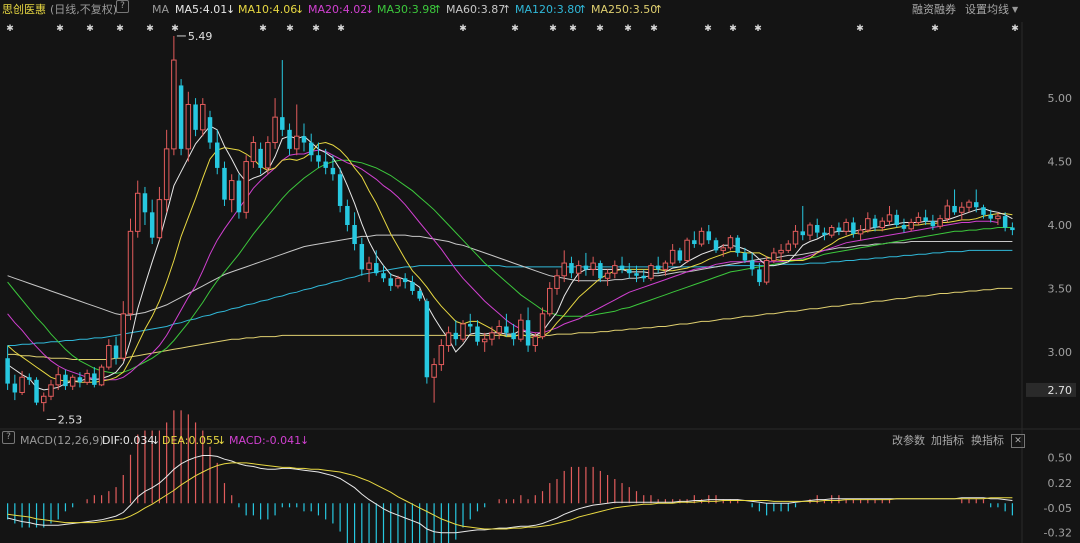 Image resolution: width=1080 pixels, height=543 pixels. I want to click on add-indicator-button: 加指标, so click(947, 441).